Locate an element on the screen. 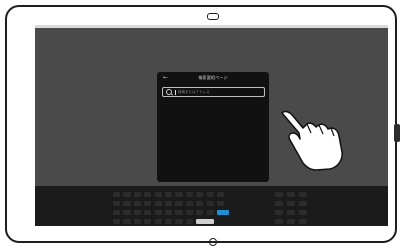  search-icon is located at coordinates (169, 92).